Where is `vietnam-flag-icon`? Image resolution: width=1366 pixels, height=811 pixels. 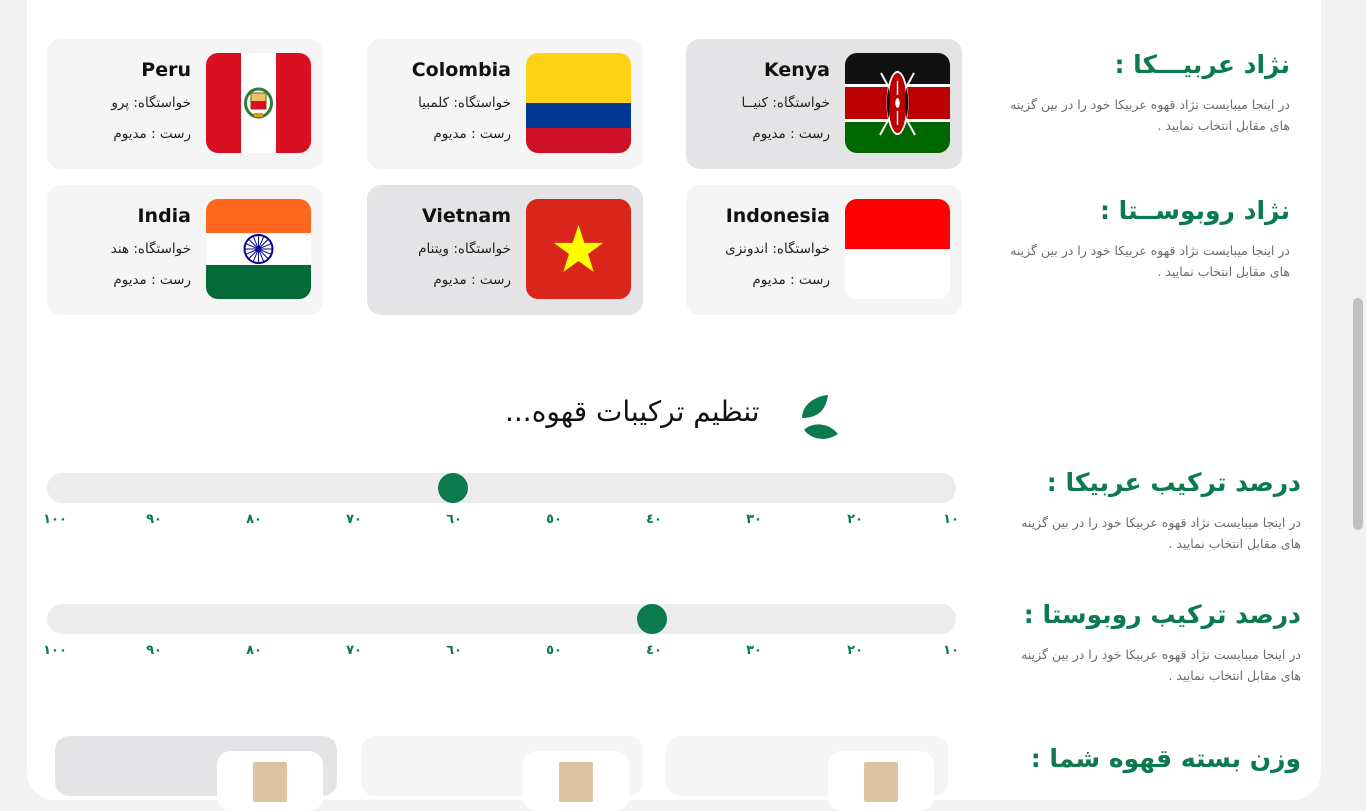 vietnam-flag-icon is located at coordinates (578, 249).